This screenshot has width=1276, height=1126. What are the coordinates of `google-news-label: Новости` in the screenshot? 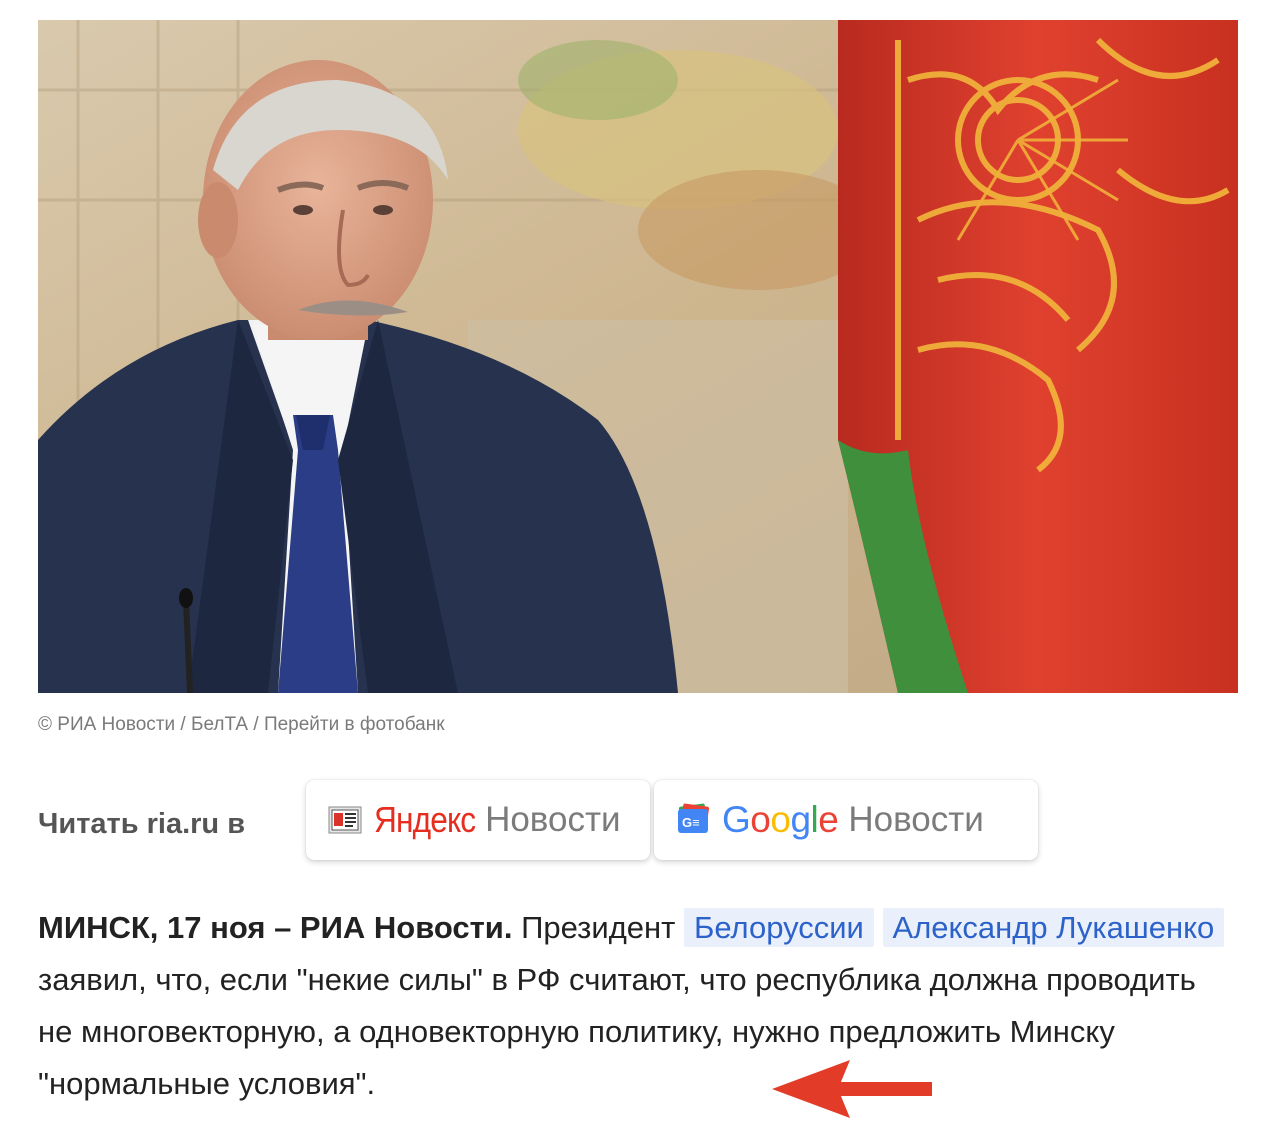 It's located at (916, 819).